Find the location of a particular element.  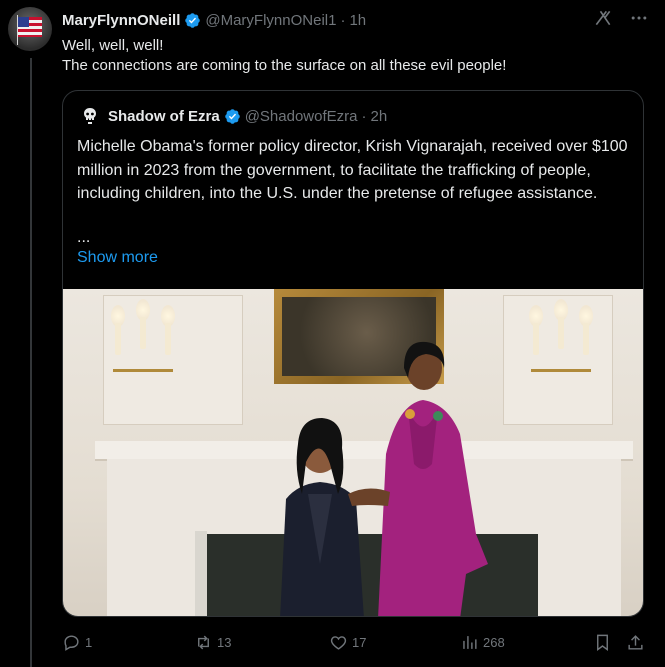

skull-avatar-icon is located at coordinates (90, 116).